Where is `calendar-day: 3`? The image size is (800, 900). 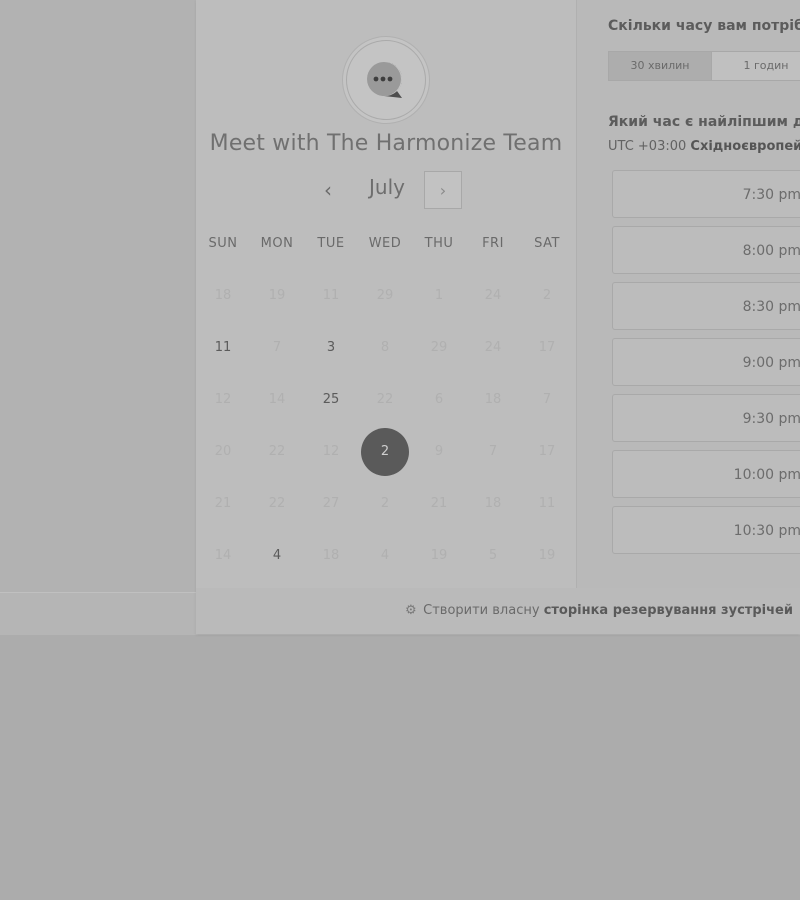
calendar-day: 3 is located at coordinates (331, 346).